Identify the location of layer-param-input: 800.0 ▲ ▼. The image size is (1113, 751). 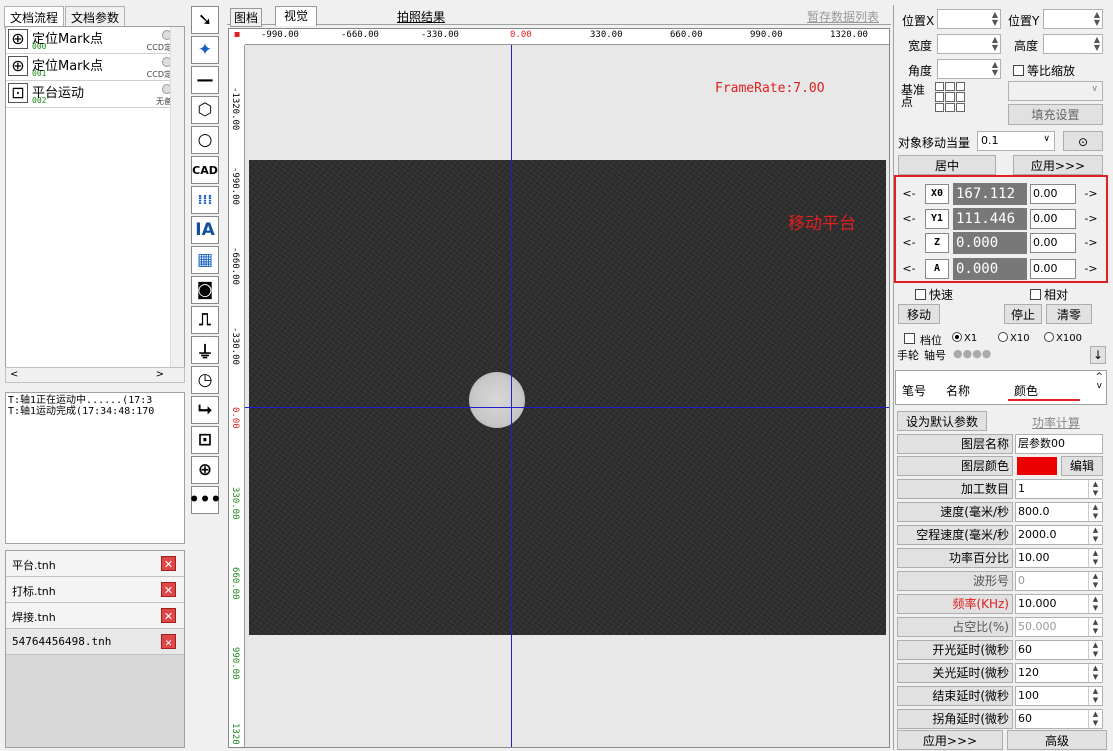
(1059, 512).